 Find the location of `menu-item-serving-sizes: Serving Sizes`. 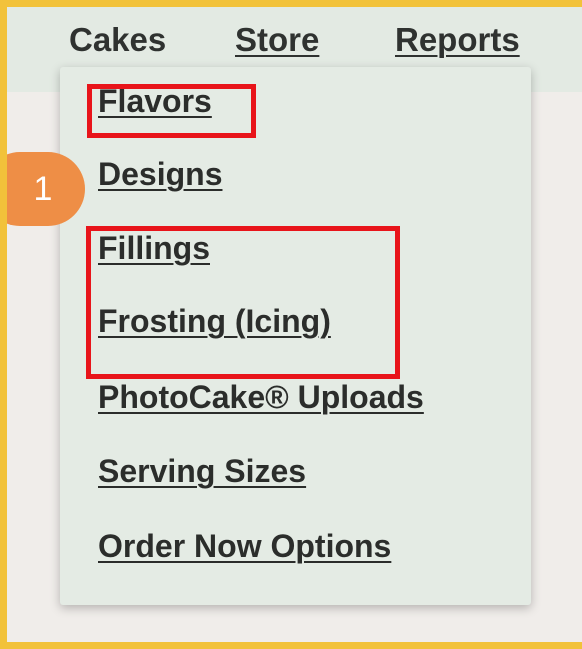

menu-item-serving-sizes: Serving Sizes is located at coordinates (202, 471).